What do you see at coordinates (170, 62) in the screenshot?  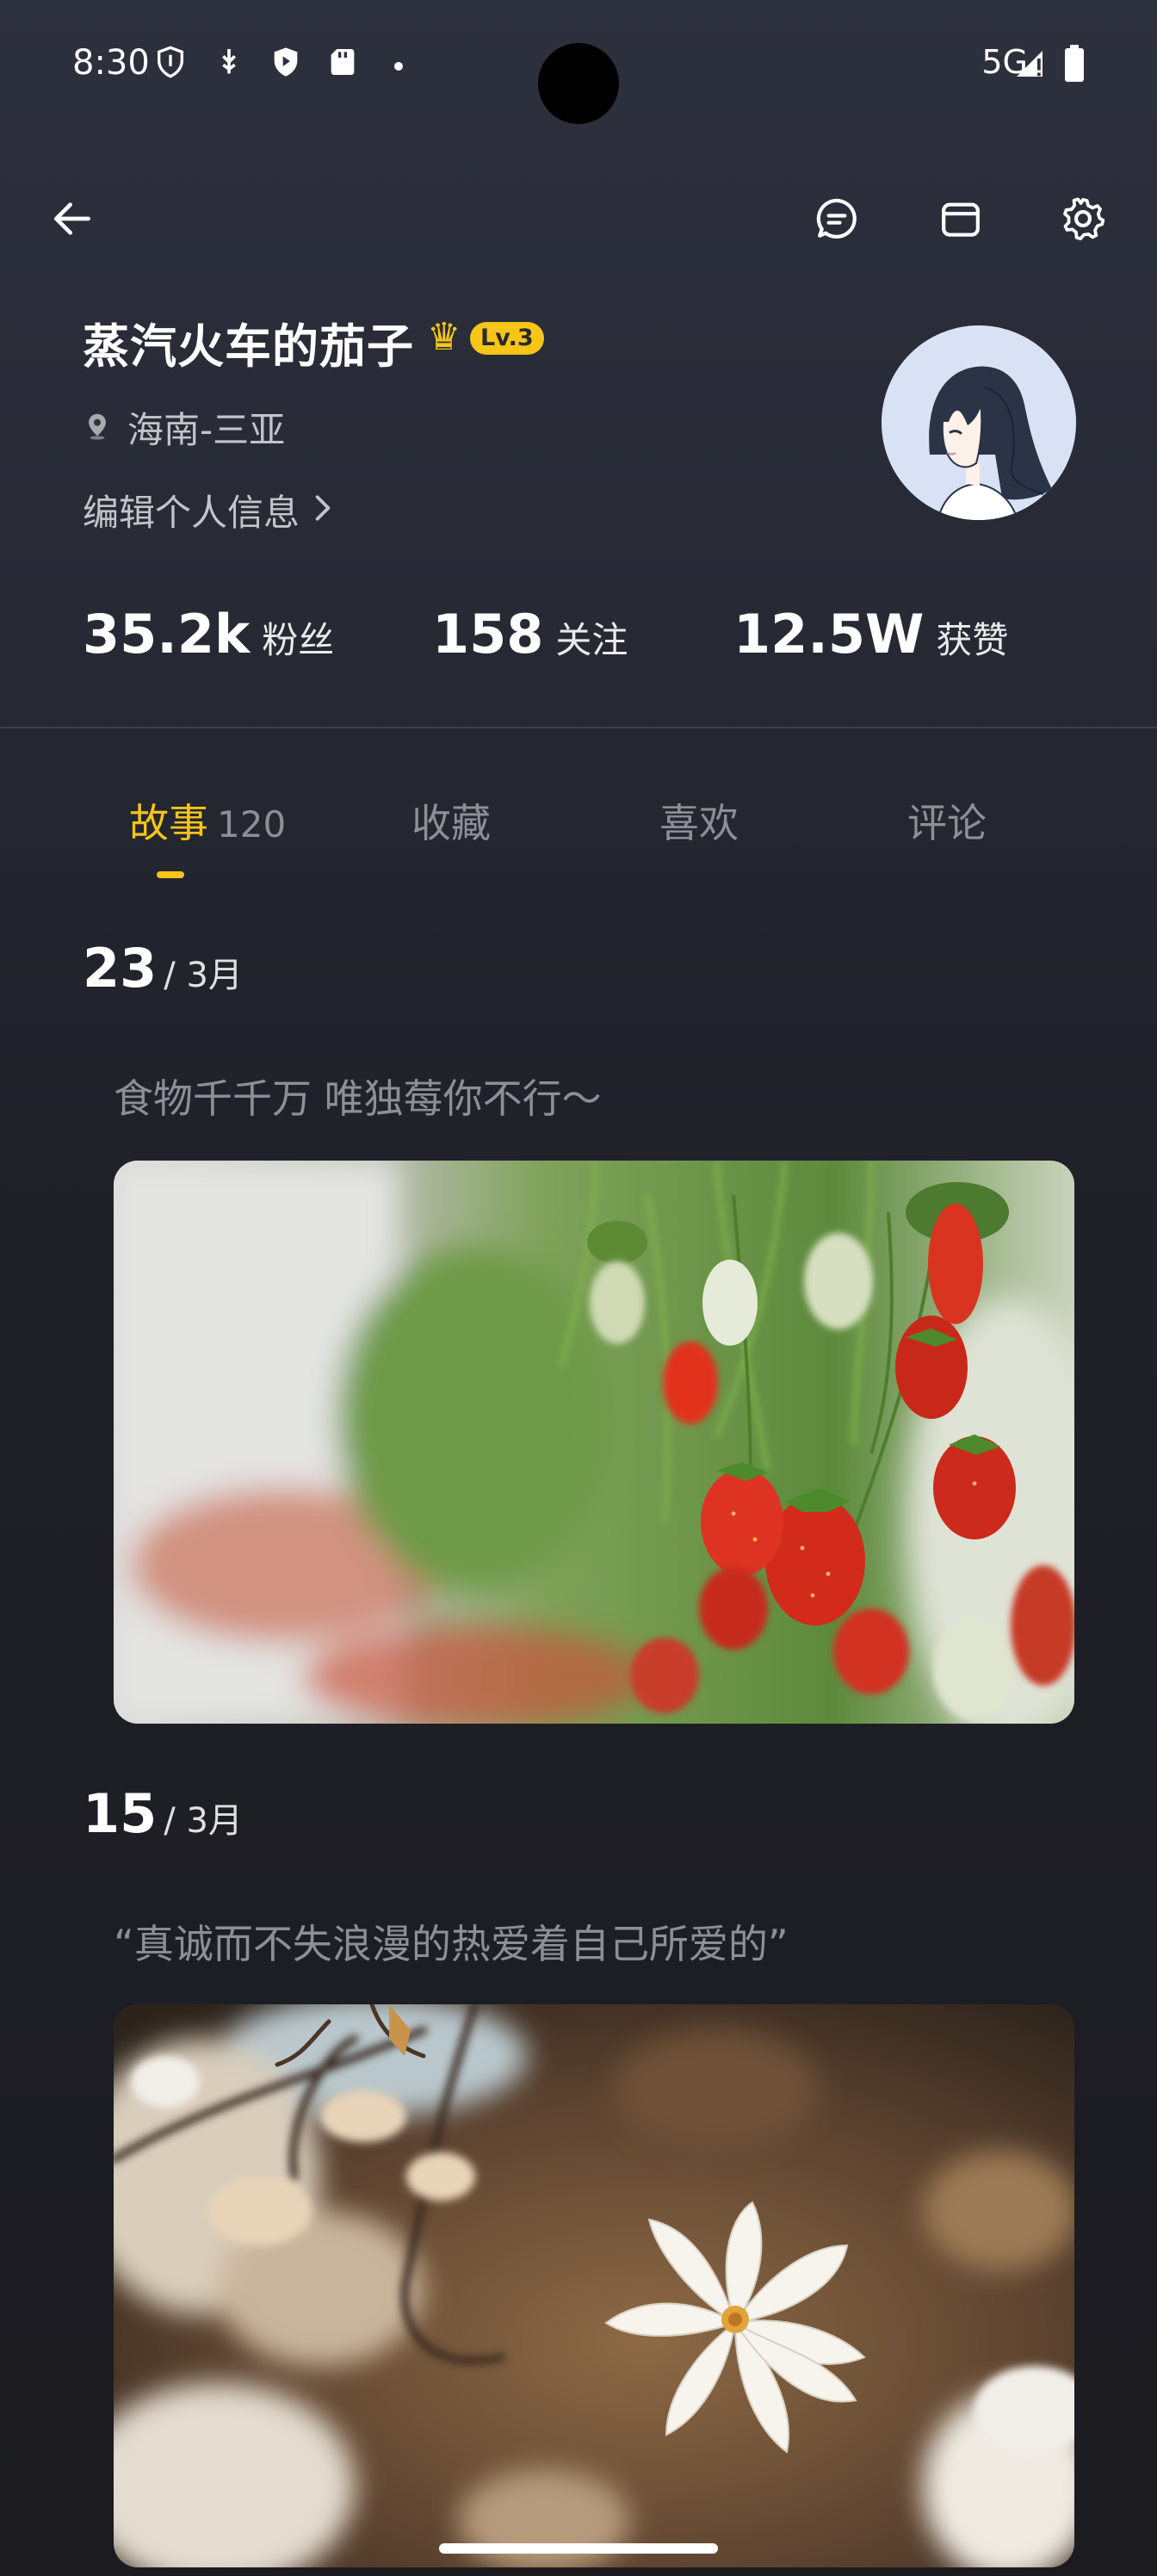 I see `shield-outline-icon` at bounding box center [170, 62].